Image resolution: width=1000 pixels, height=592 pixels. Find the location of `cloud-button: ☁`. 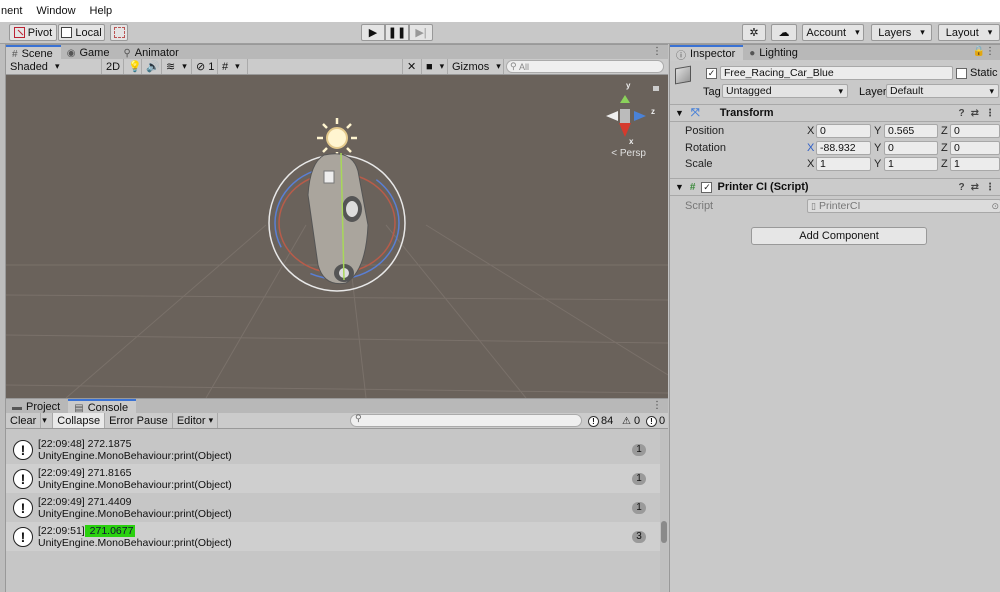

cloud-button: ☁ is located at coordinates (784, 32).